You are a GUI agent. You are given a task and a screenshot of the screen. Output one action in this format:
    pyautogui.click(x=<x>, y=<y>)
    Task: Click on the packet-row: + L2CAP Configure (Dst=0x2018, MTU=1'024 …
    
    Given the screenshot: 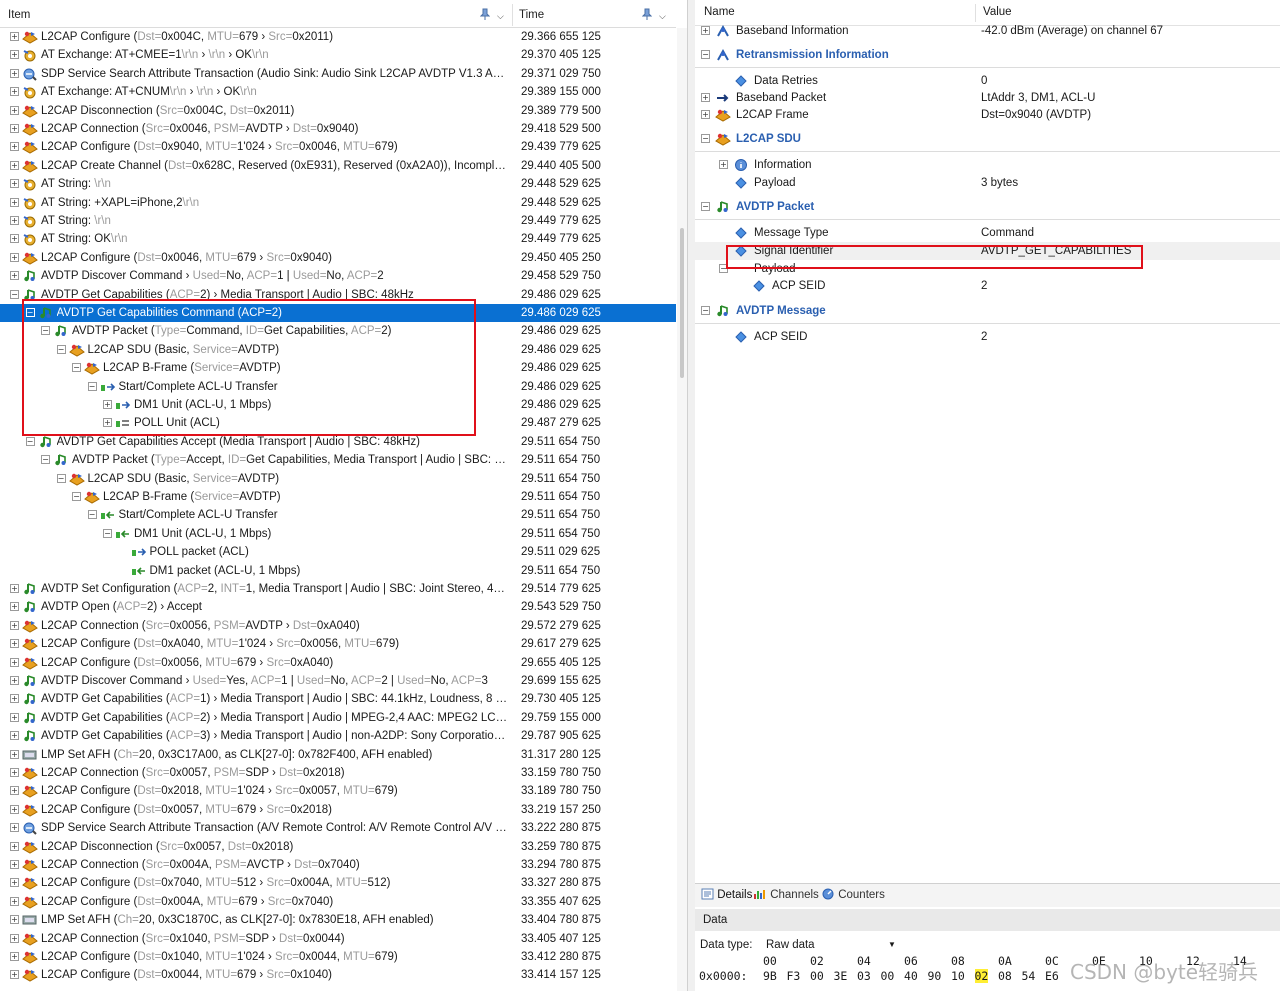 What is the action you would take?
    pyautogui.click(x=338, y=791)
    